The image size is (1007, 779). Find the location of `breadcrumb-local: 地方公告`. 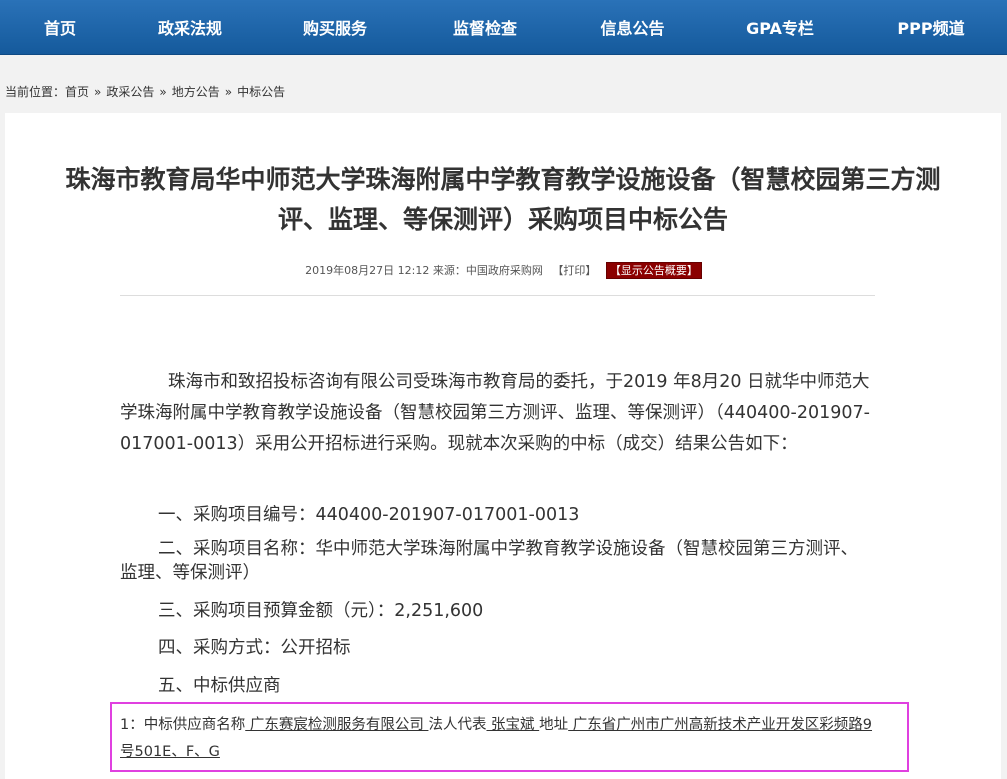

breadcrumb-local: 地方公告 is located at coordinates (196, 92).